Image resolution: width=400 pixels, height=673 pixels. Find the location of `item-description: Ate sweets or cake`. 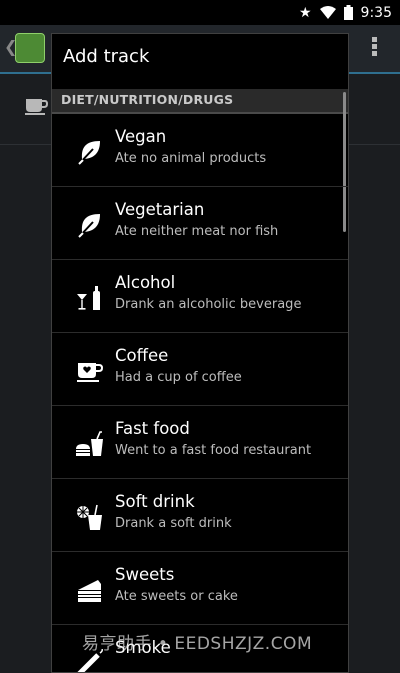

item-description: Ate sweets or cake is located at coordinates (176, 596).